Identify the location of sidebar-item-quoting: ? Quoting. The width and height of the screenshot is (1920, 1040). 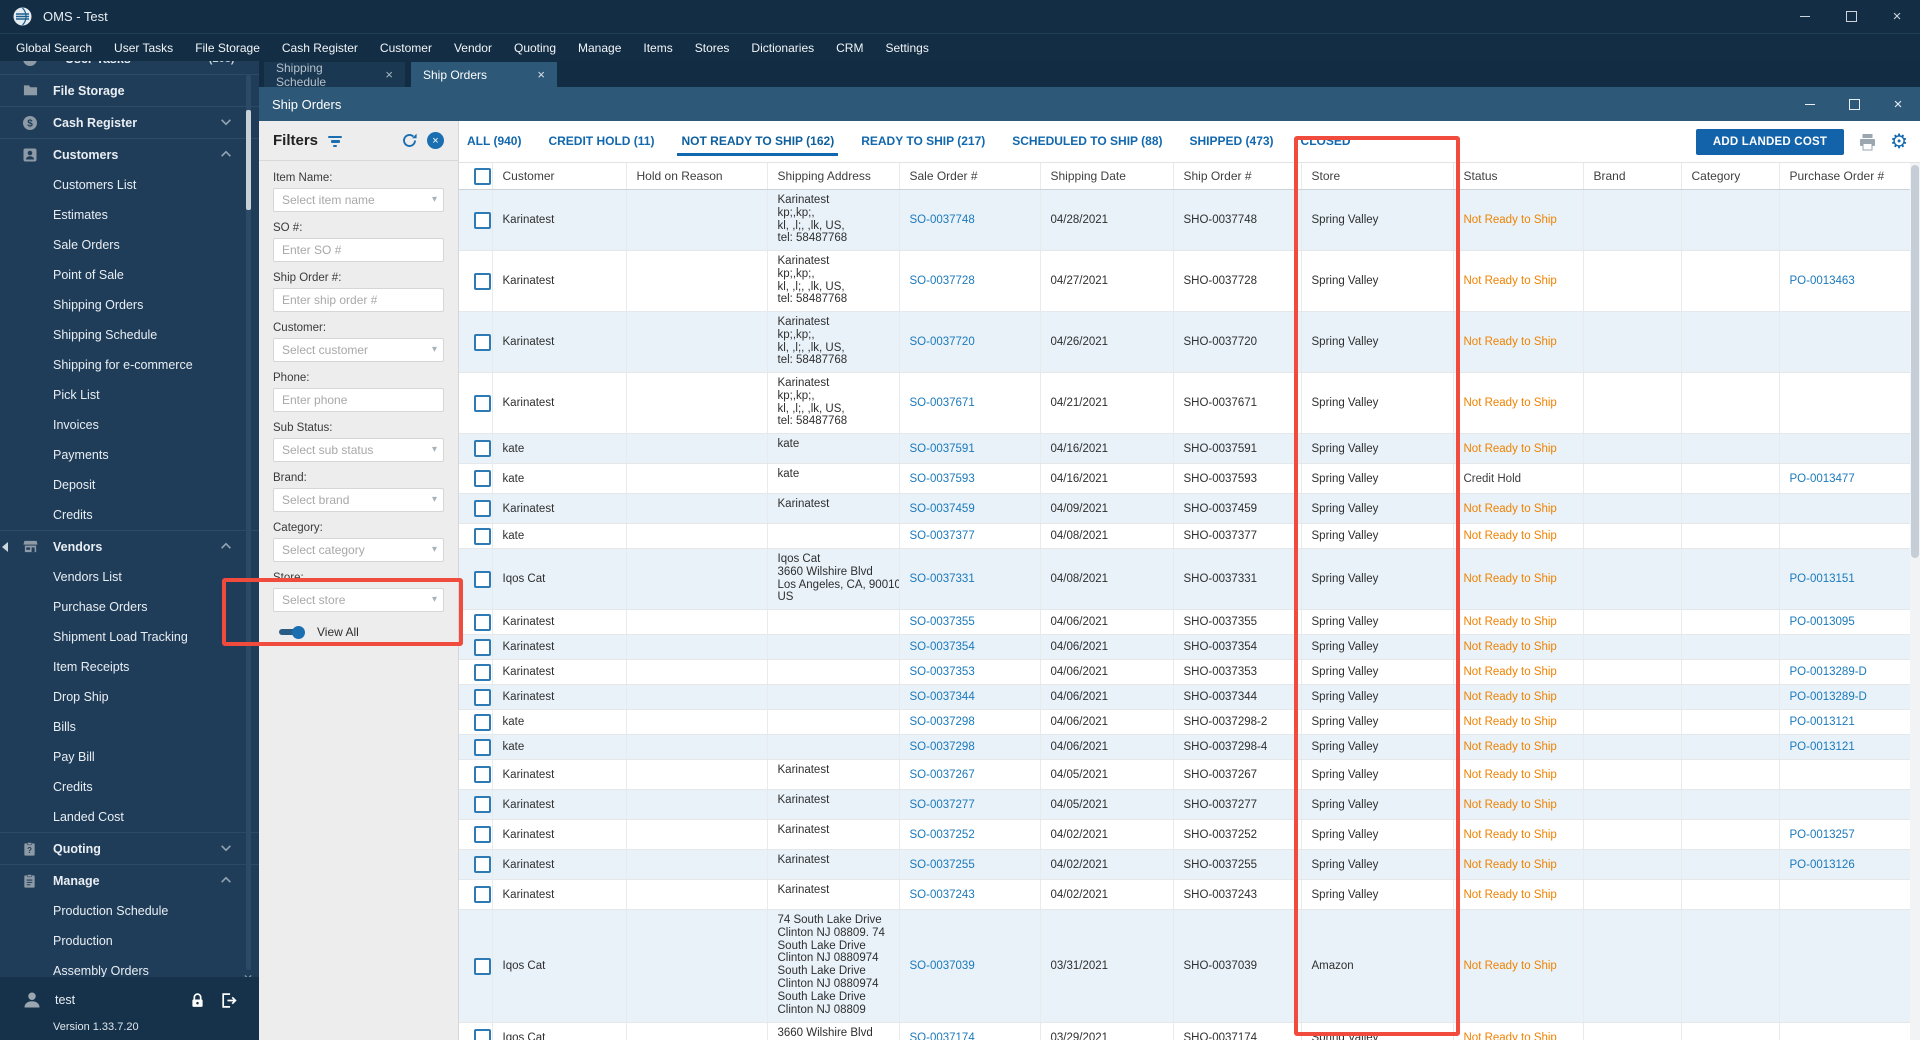
(129, 848).